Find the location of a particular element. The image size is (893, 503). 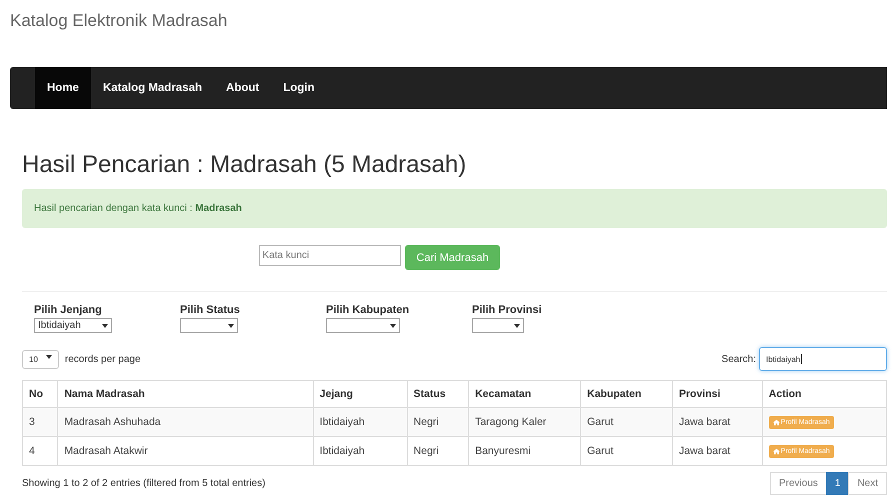

filter-label: Pilih Jenjang is located at coordinates (68, 310).